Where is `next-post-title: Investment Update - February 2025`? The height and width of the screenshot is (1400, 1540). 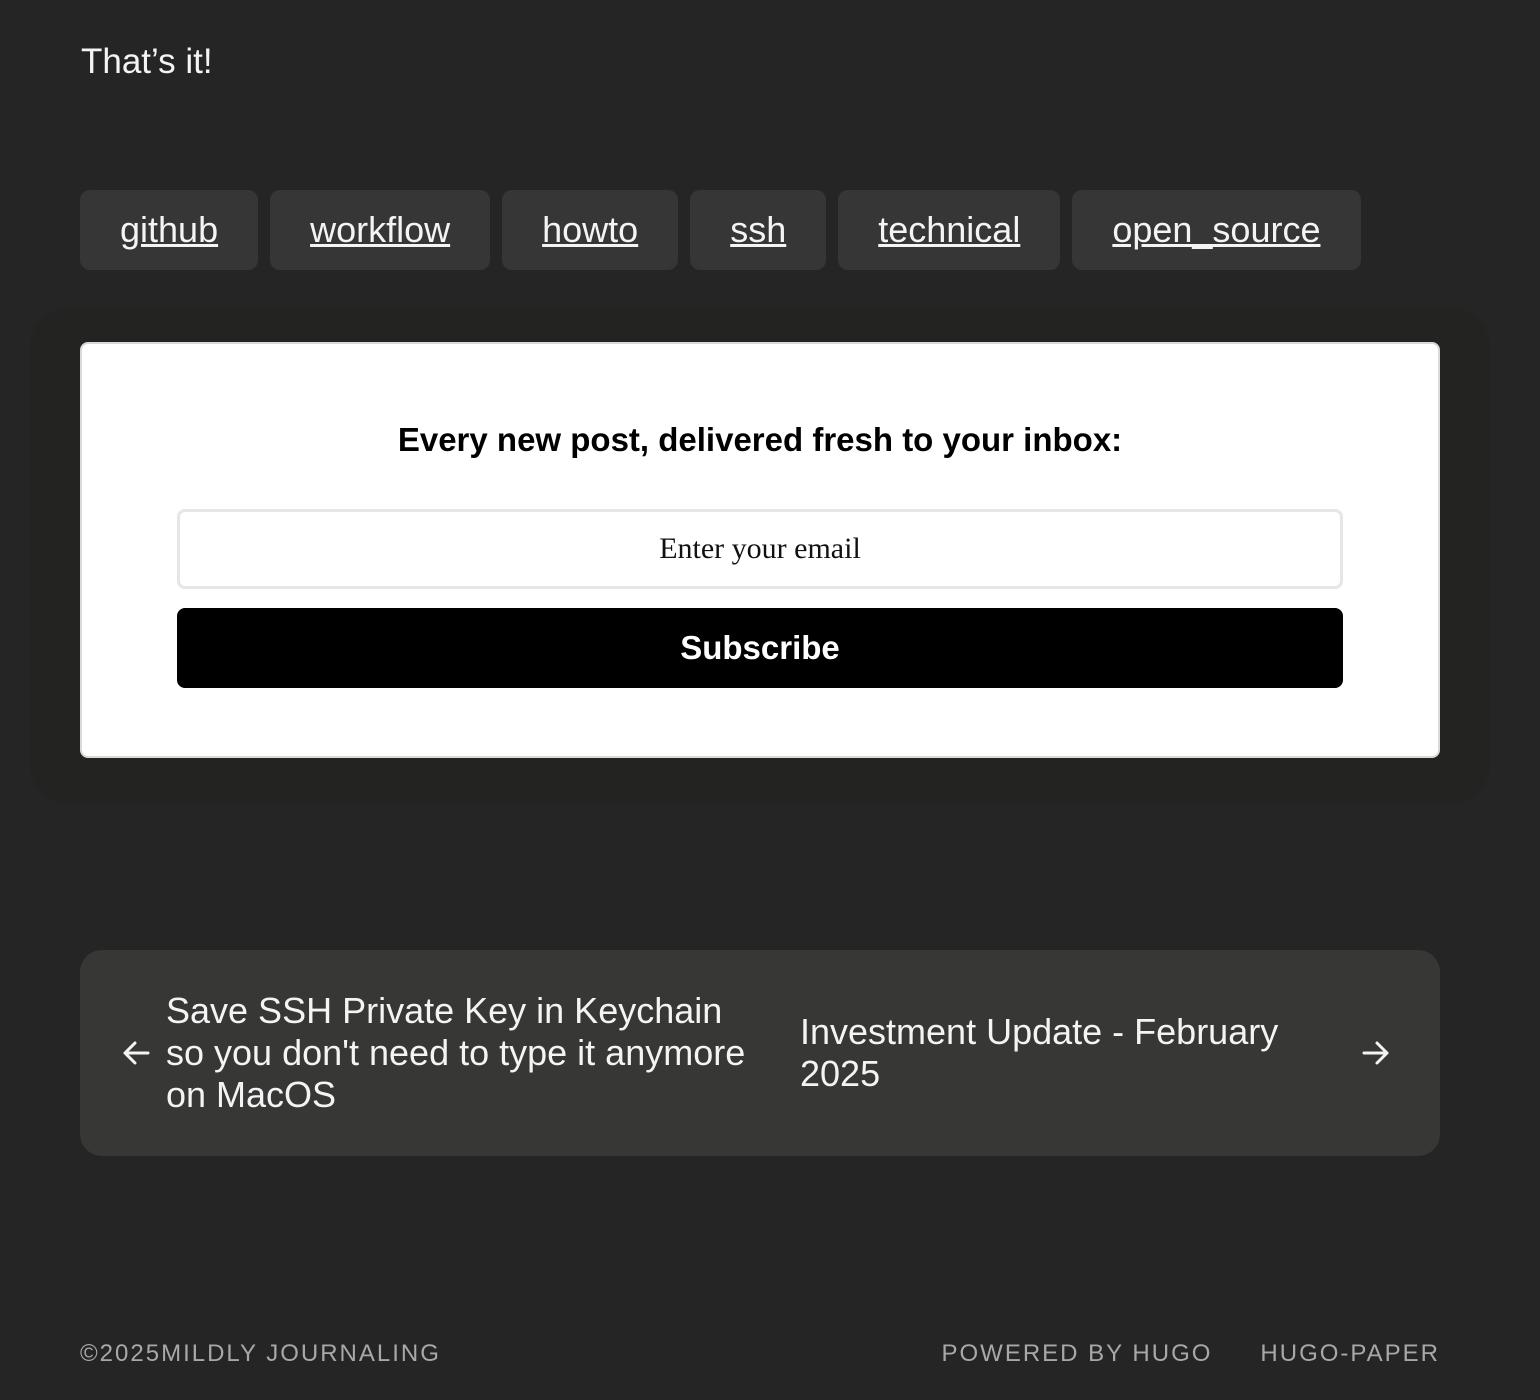
next-post-title: Investment Update - February 2025 is located at coordinates (1039, 1052).